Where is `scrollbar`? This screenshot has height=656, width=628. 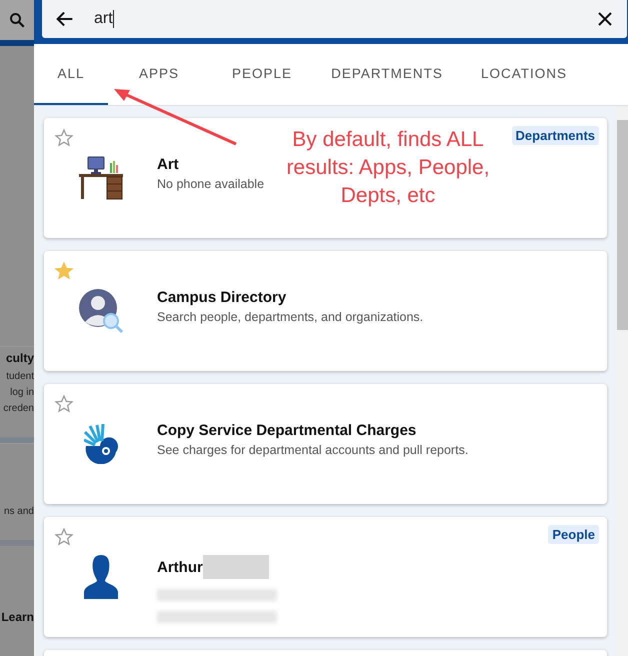 scrollbar is located at coordinates (622, 381).